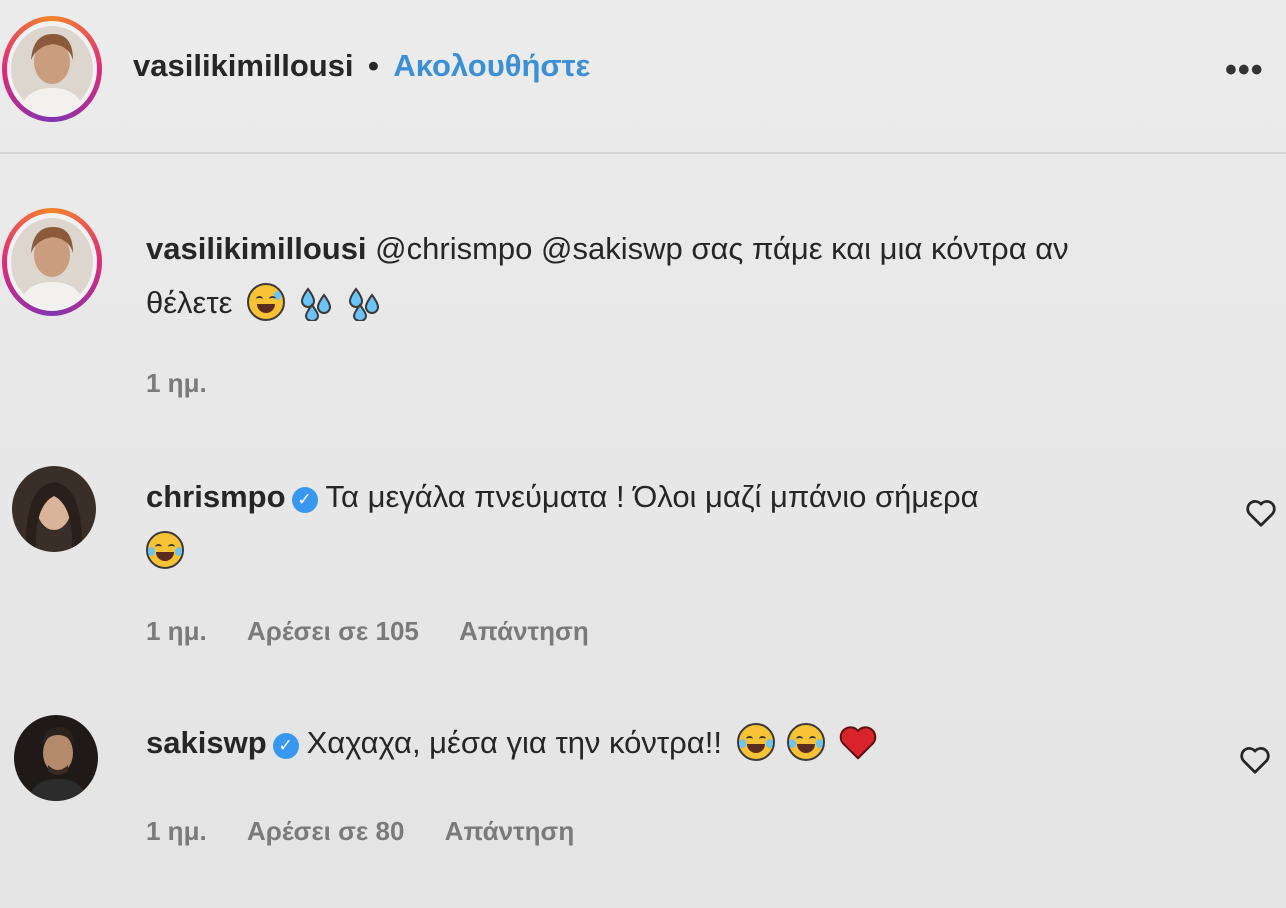  What do you see at coordinates (1244, 70) in the screenshot?
I see `more-options-icon: •••` at bounding box center [1244, 70].